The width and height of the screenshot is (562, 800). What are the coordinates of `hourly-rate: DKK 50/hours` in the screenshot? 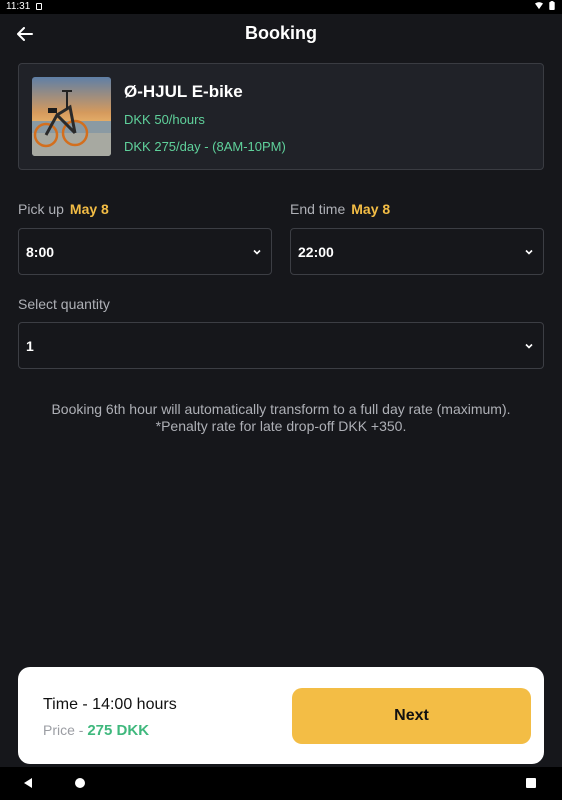 It's located at (164, 119).